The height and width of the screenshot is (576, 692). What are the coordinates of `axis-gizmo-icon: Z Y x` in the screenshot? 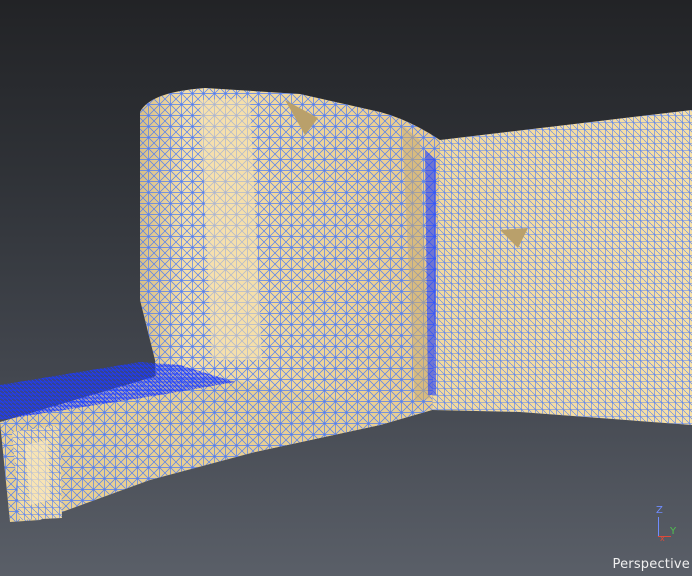 It's located at (668, 526).